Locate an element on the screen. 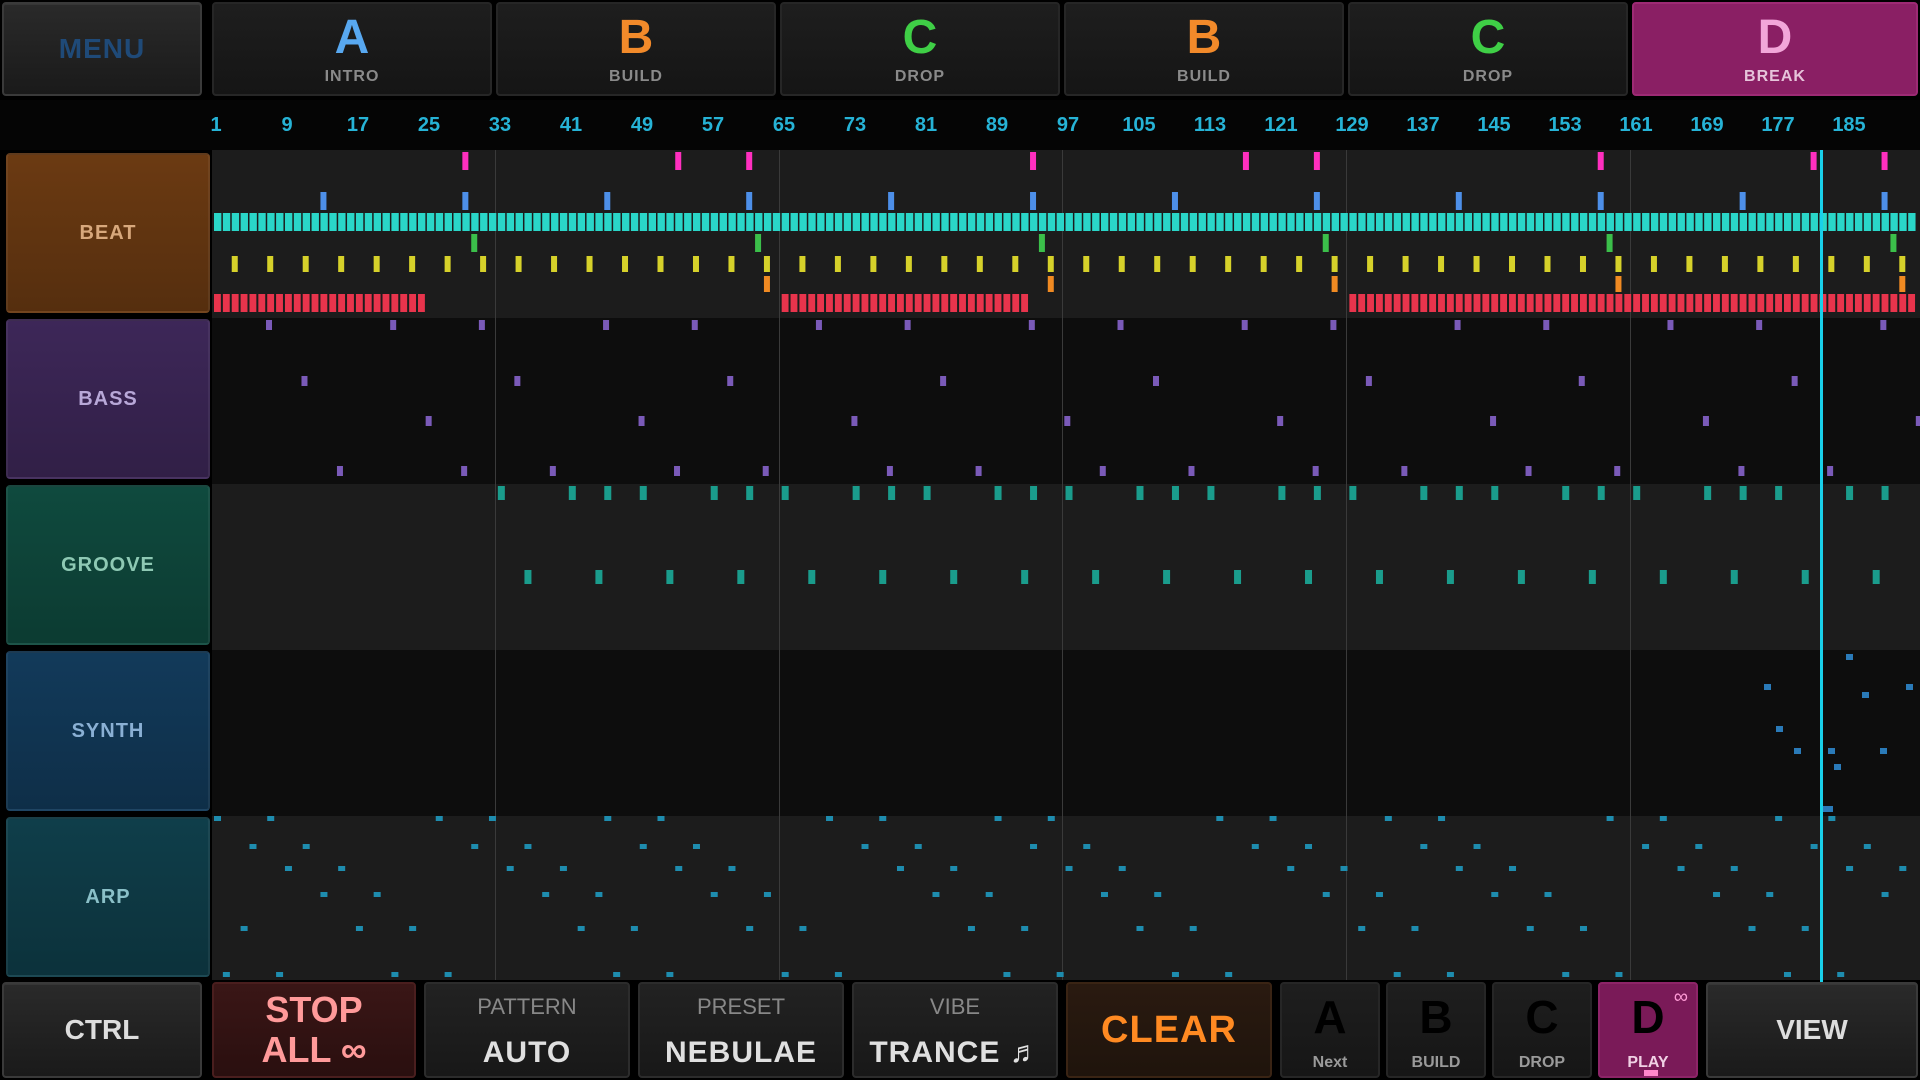 Image resolution: width=1920 pixels, height=1080 pixels. queue-c-button: C DROP is located at coordinates (1542, 1030).